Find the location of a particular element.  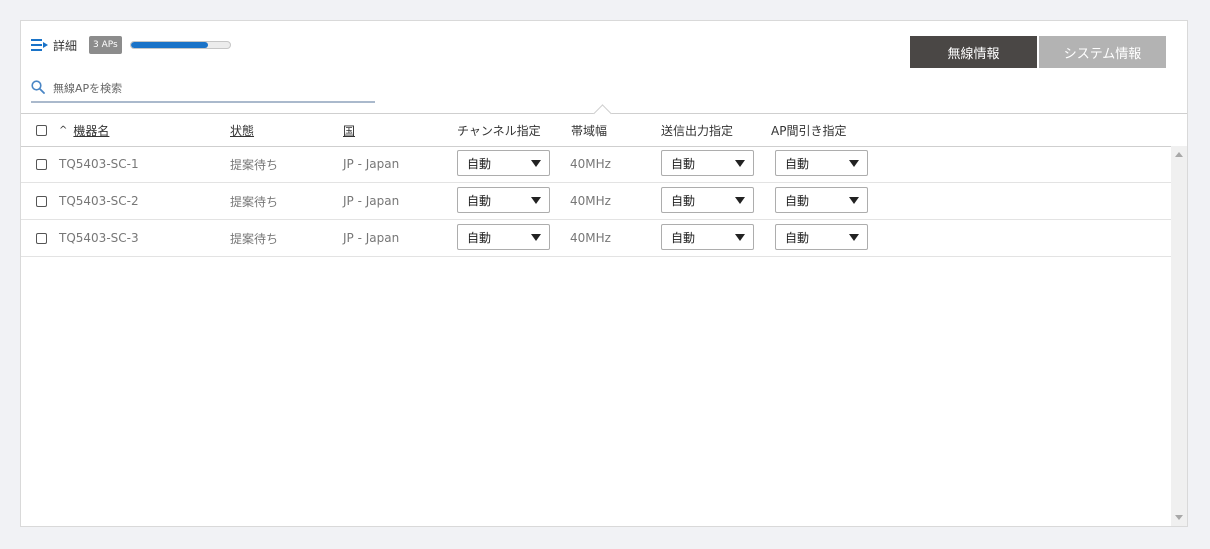

column-ap-thinning-label: AP間引き指定 is located at coordinates (809, 130).